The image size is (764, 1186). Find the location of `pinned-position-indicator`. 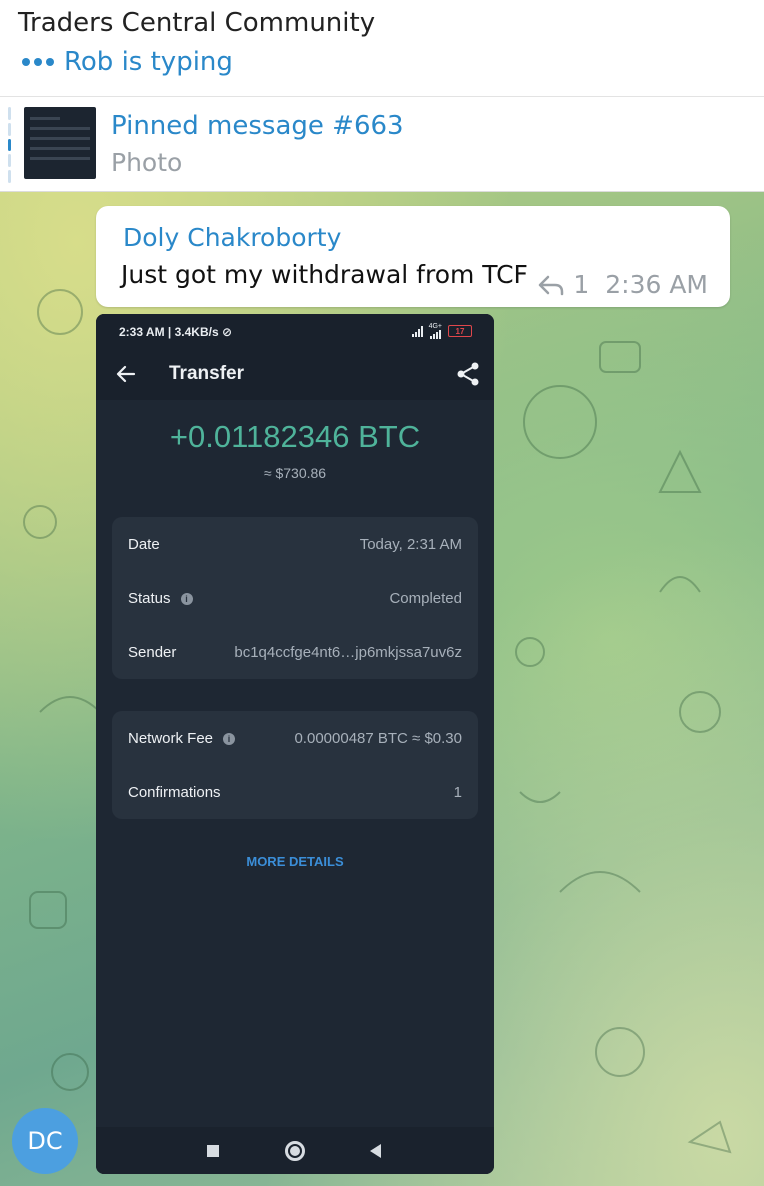

pinned-position-indicator is located at coordinates (9, 145).